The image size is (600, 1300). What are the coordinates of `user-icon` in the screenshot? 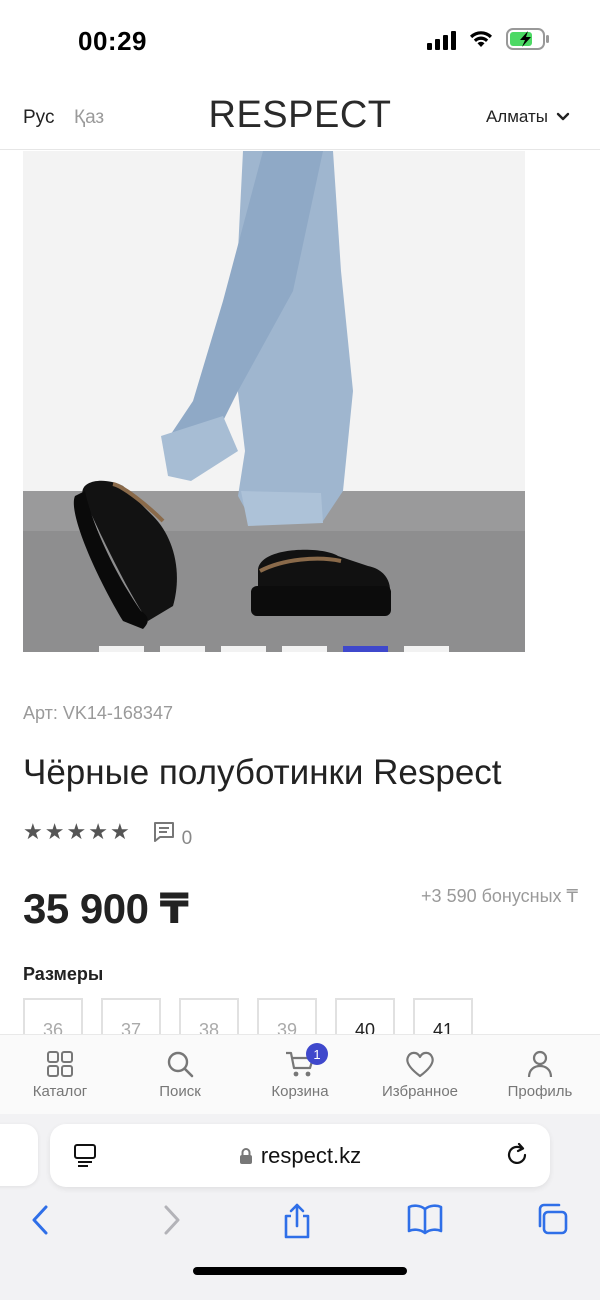 It's located at (540, 1064).